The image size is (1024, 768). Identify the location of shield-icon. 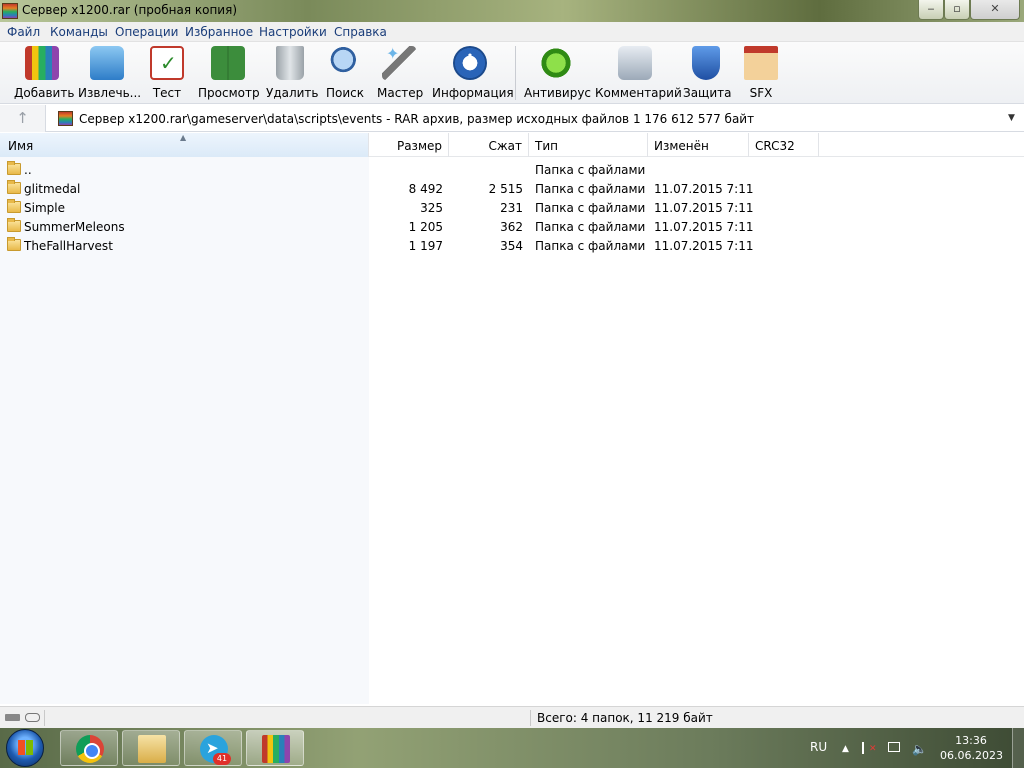
(706, 63).